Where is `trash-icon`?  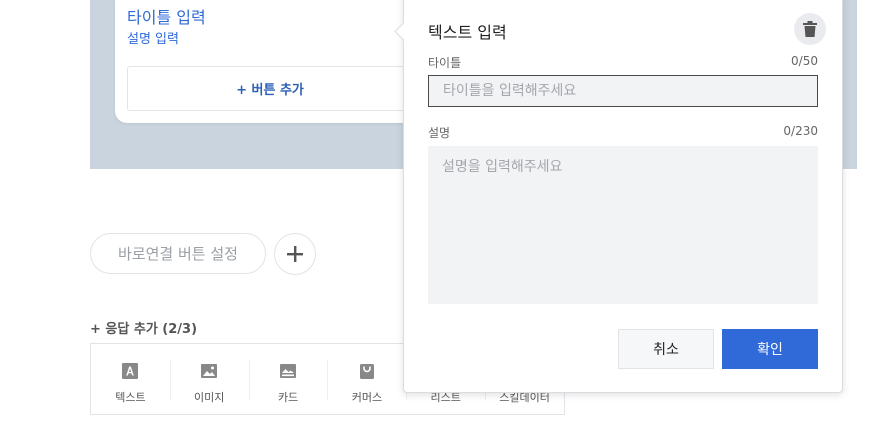
trash-icon is located at coordinates (810, 29).